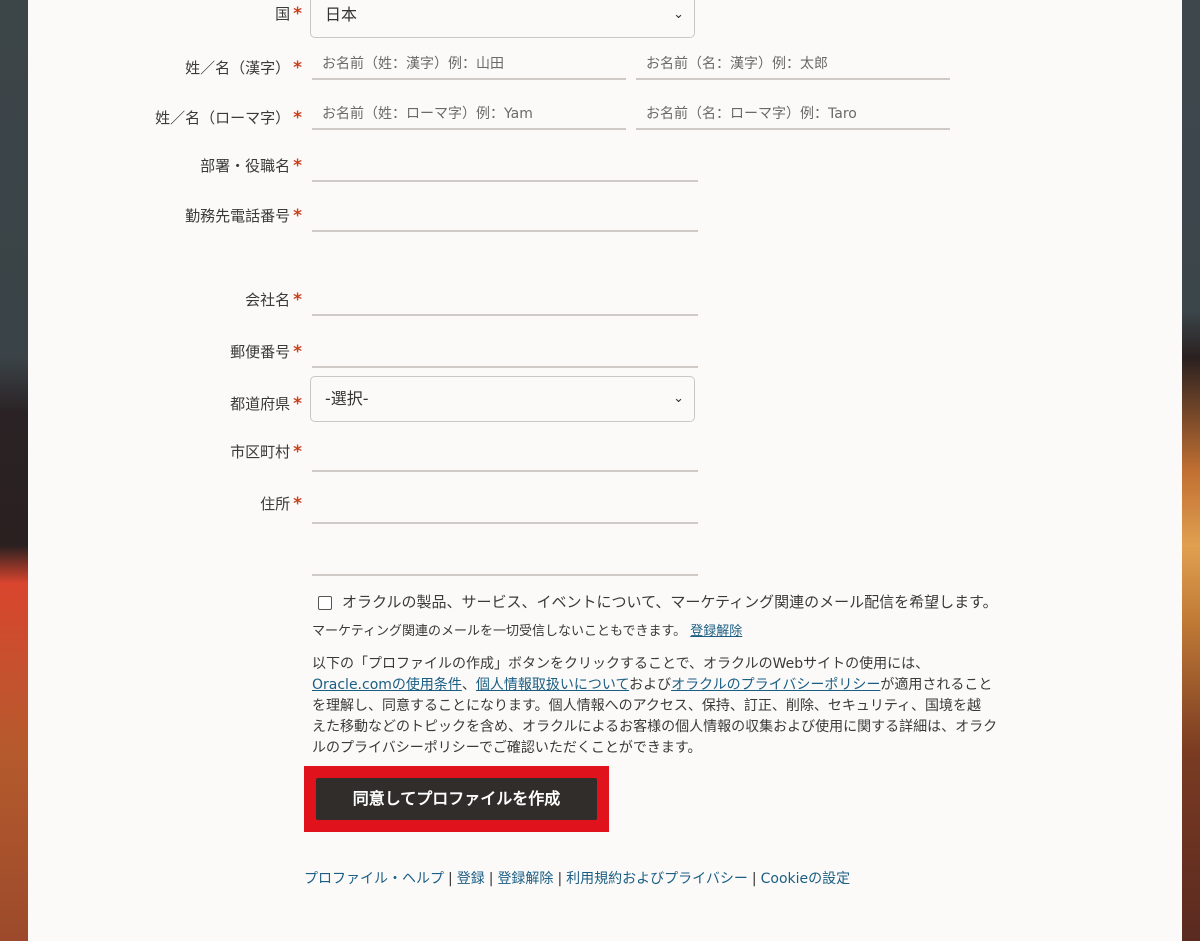  I want to click on background-right, so click(1191, 470).